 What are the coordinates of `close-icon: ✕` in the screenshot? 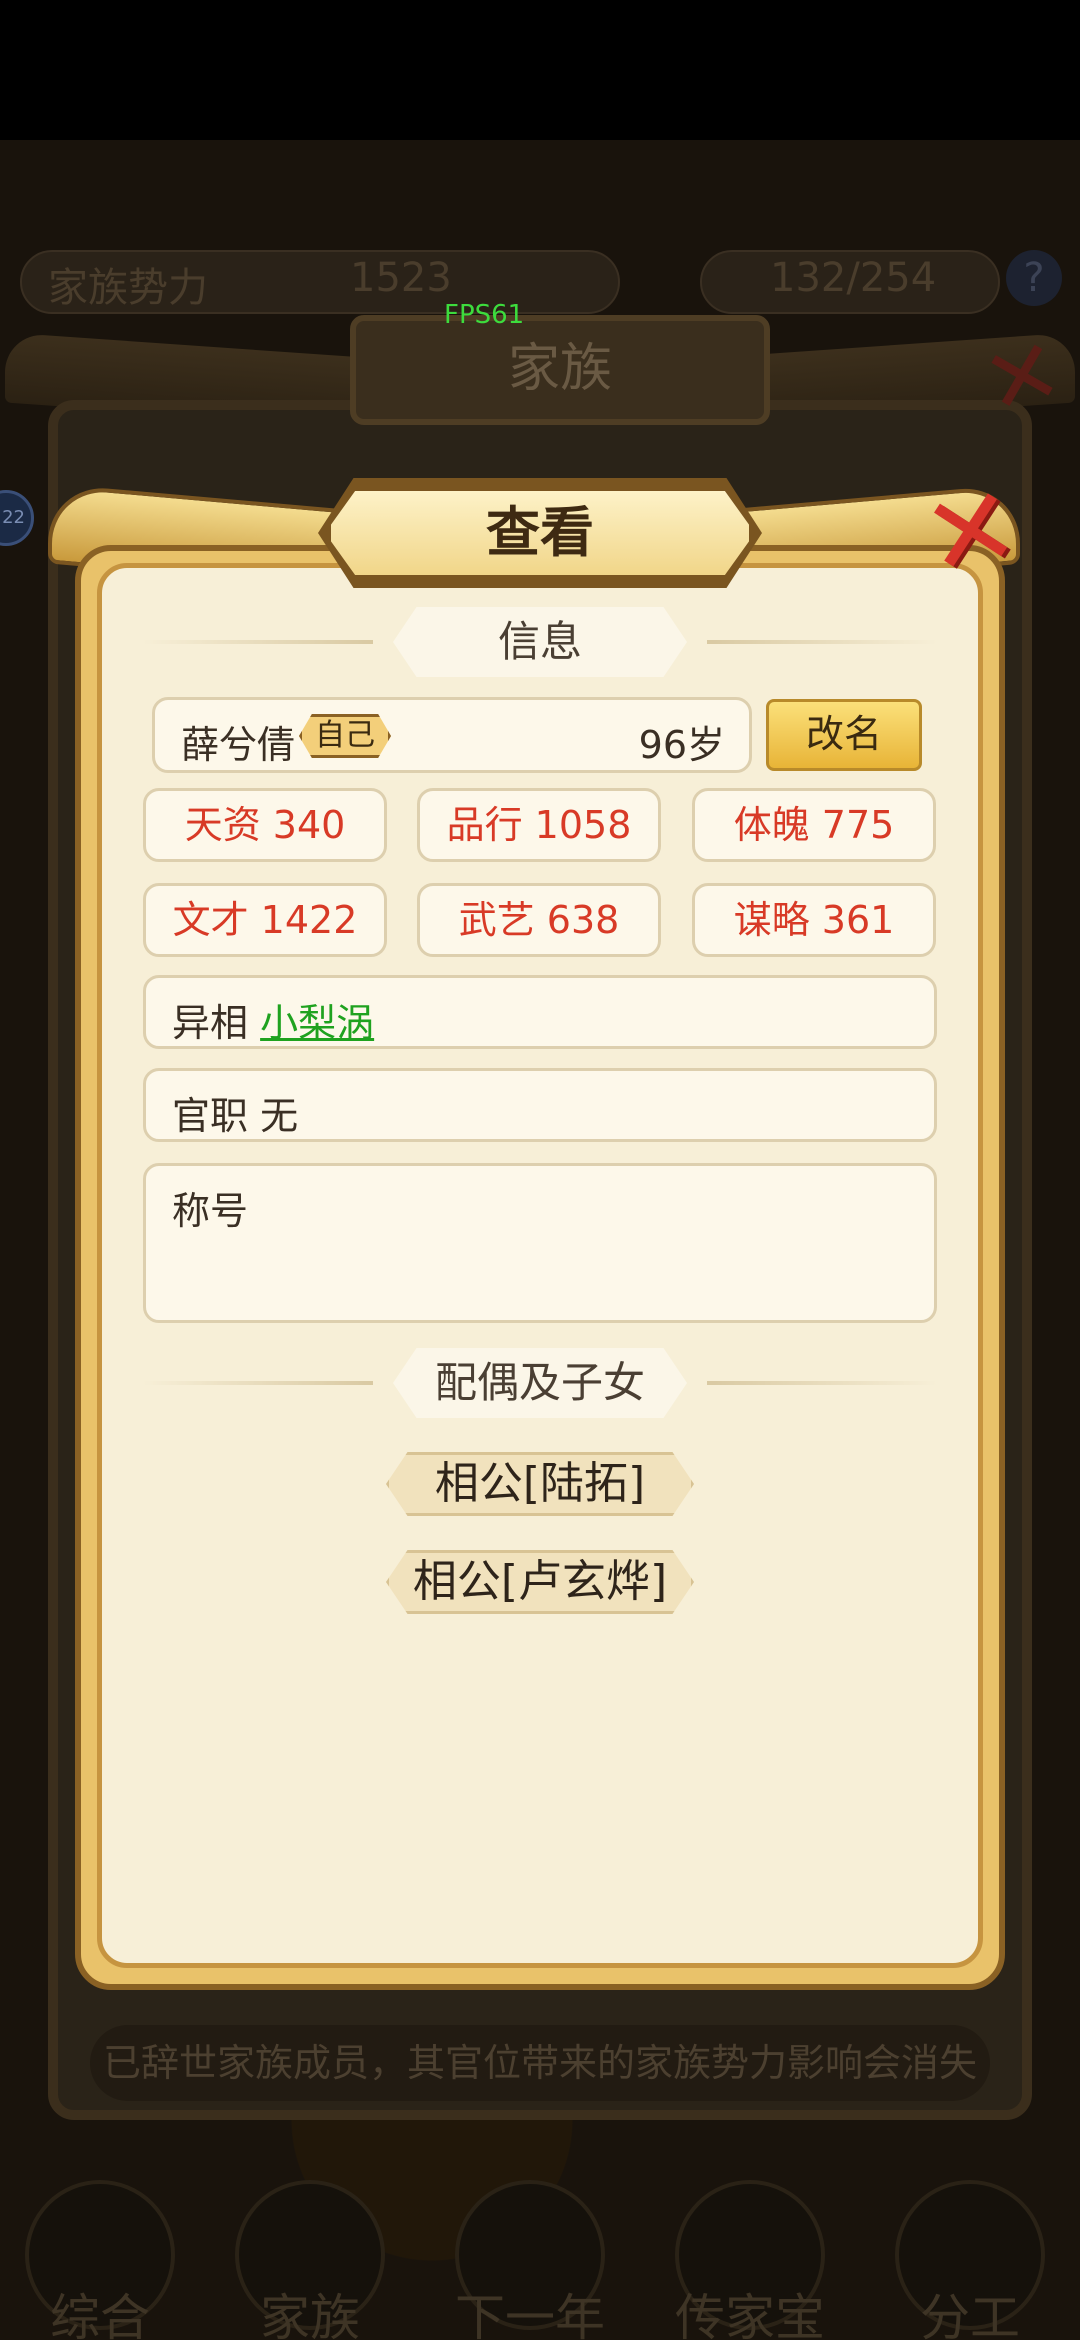 It's located at (971, 532).